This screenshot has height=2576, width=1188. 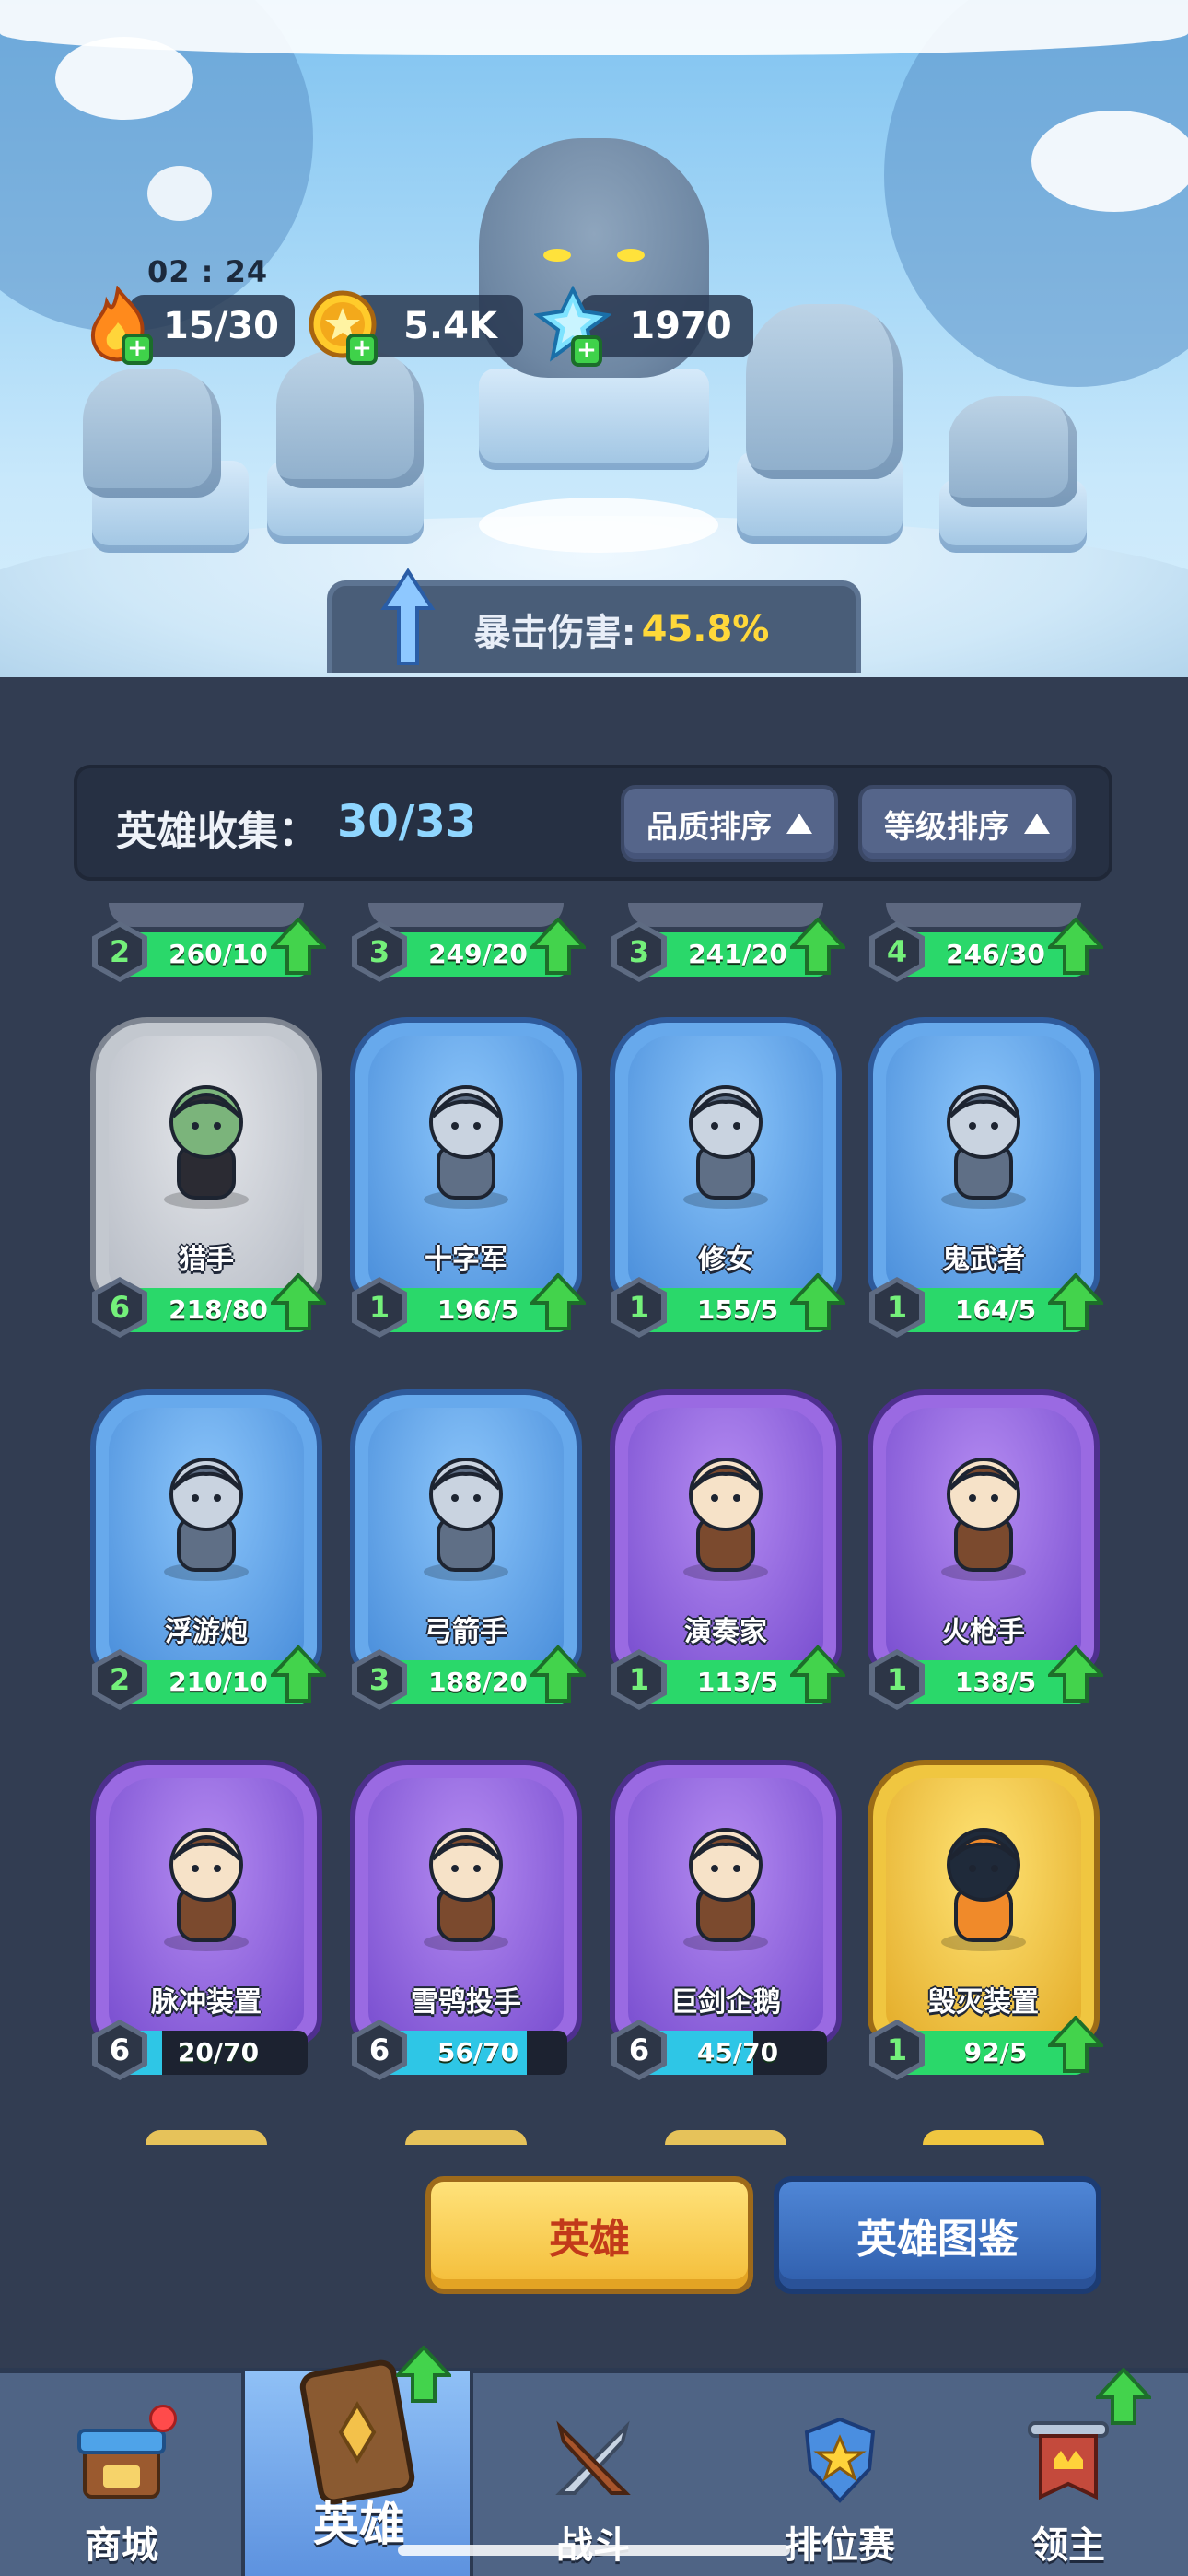 I want to click on hero-name: 猎手, so click(x=206, y=1260).